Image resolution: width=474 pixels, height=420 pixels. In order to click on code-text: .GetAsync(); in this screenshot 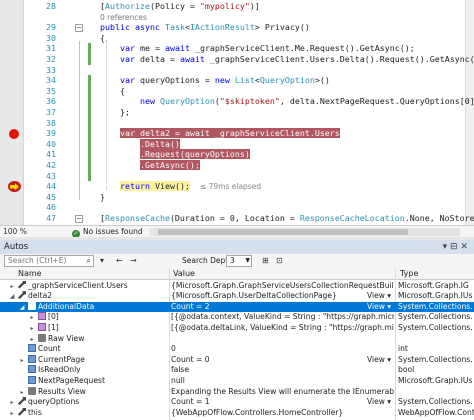, I will do `click(150, 165)`.